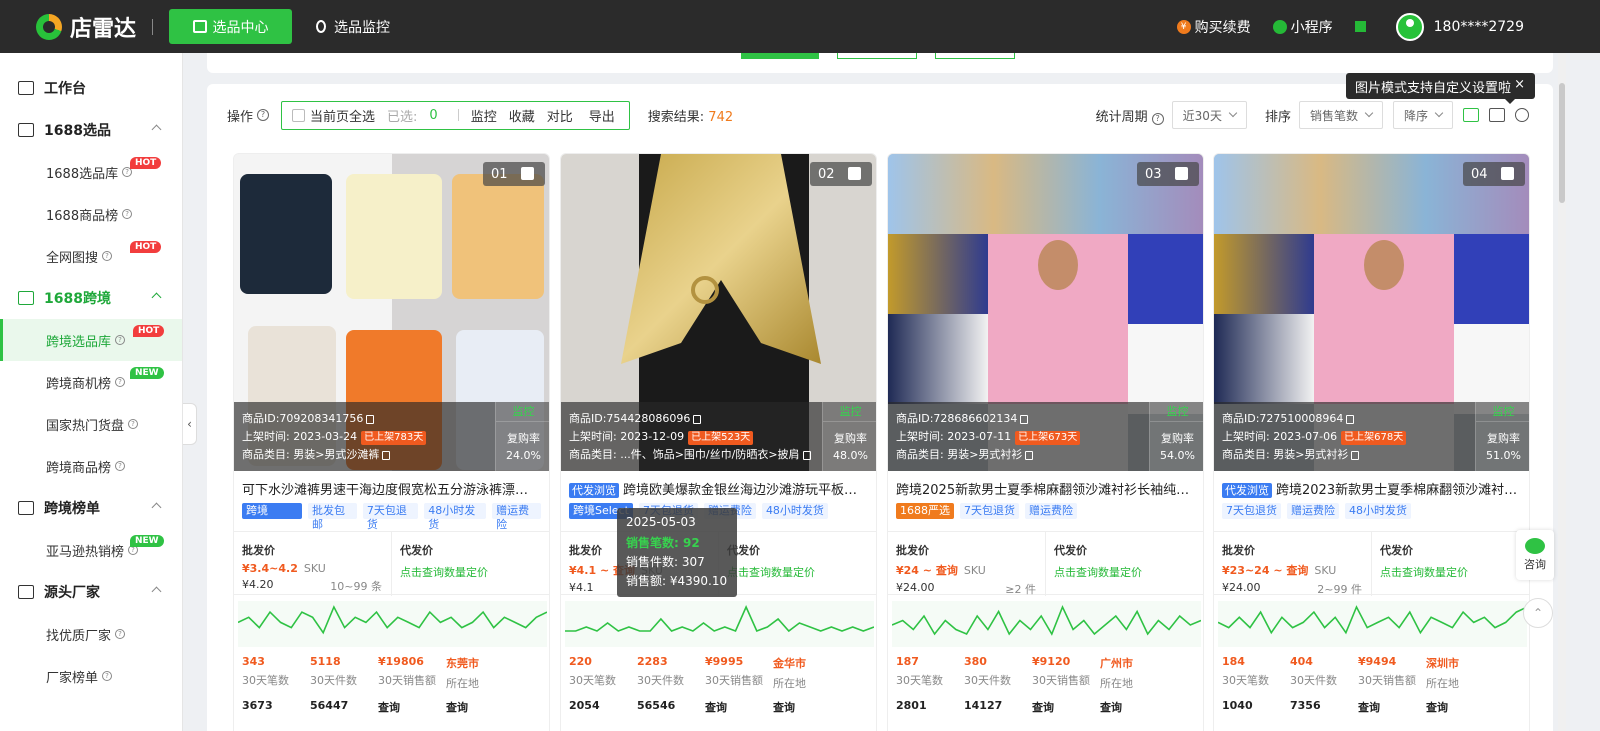 The height and width of the screenshot is (731, 1600). I want to click on sidebar-item: 1688选品库? HOT, so click(91, 172).